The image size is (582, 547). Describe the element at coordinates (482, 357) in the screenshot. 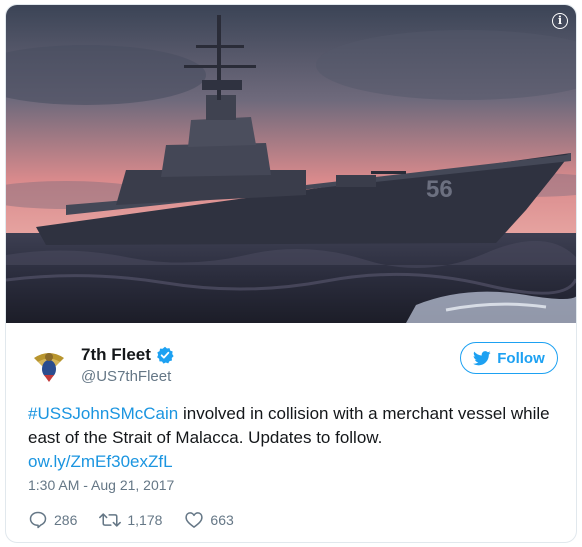

I see `twitter-bird-icon` at that location.